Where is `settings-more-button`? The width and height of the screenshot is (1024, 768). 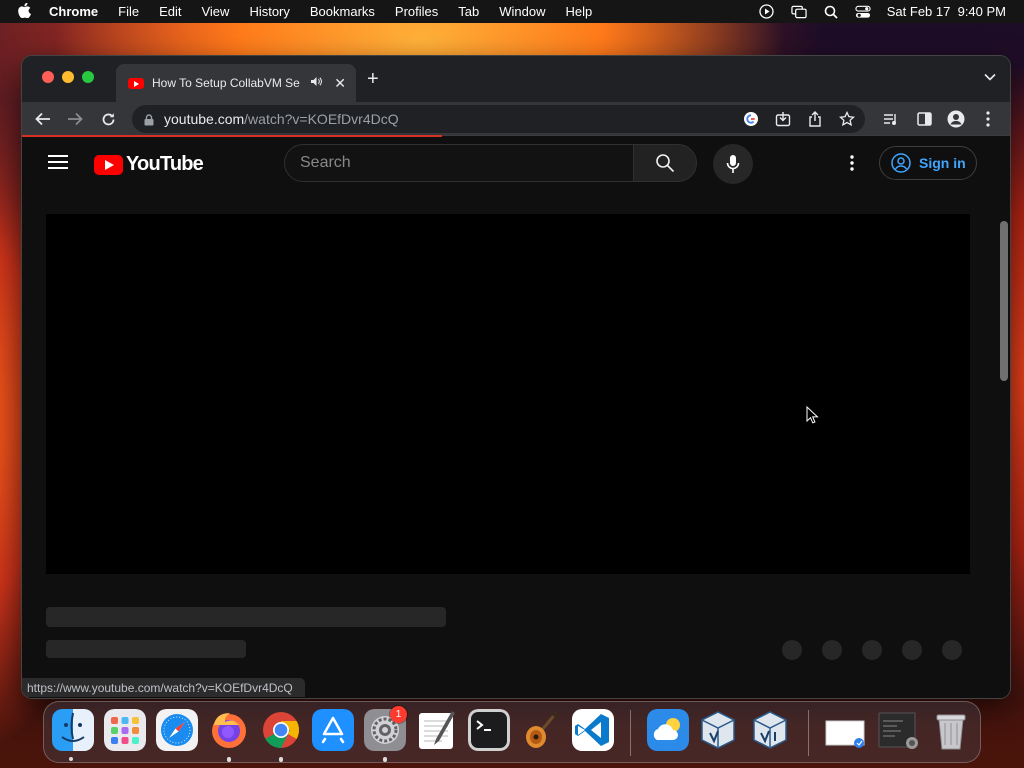
settings-more-button is located at coordinates (852, 163).